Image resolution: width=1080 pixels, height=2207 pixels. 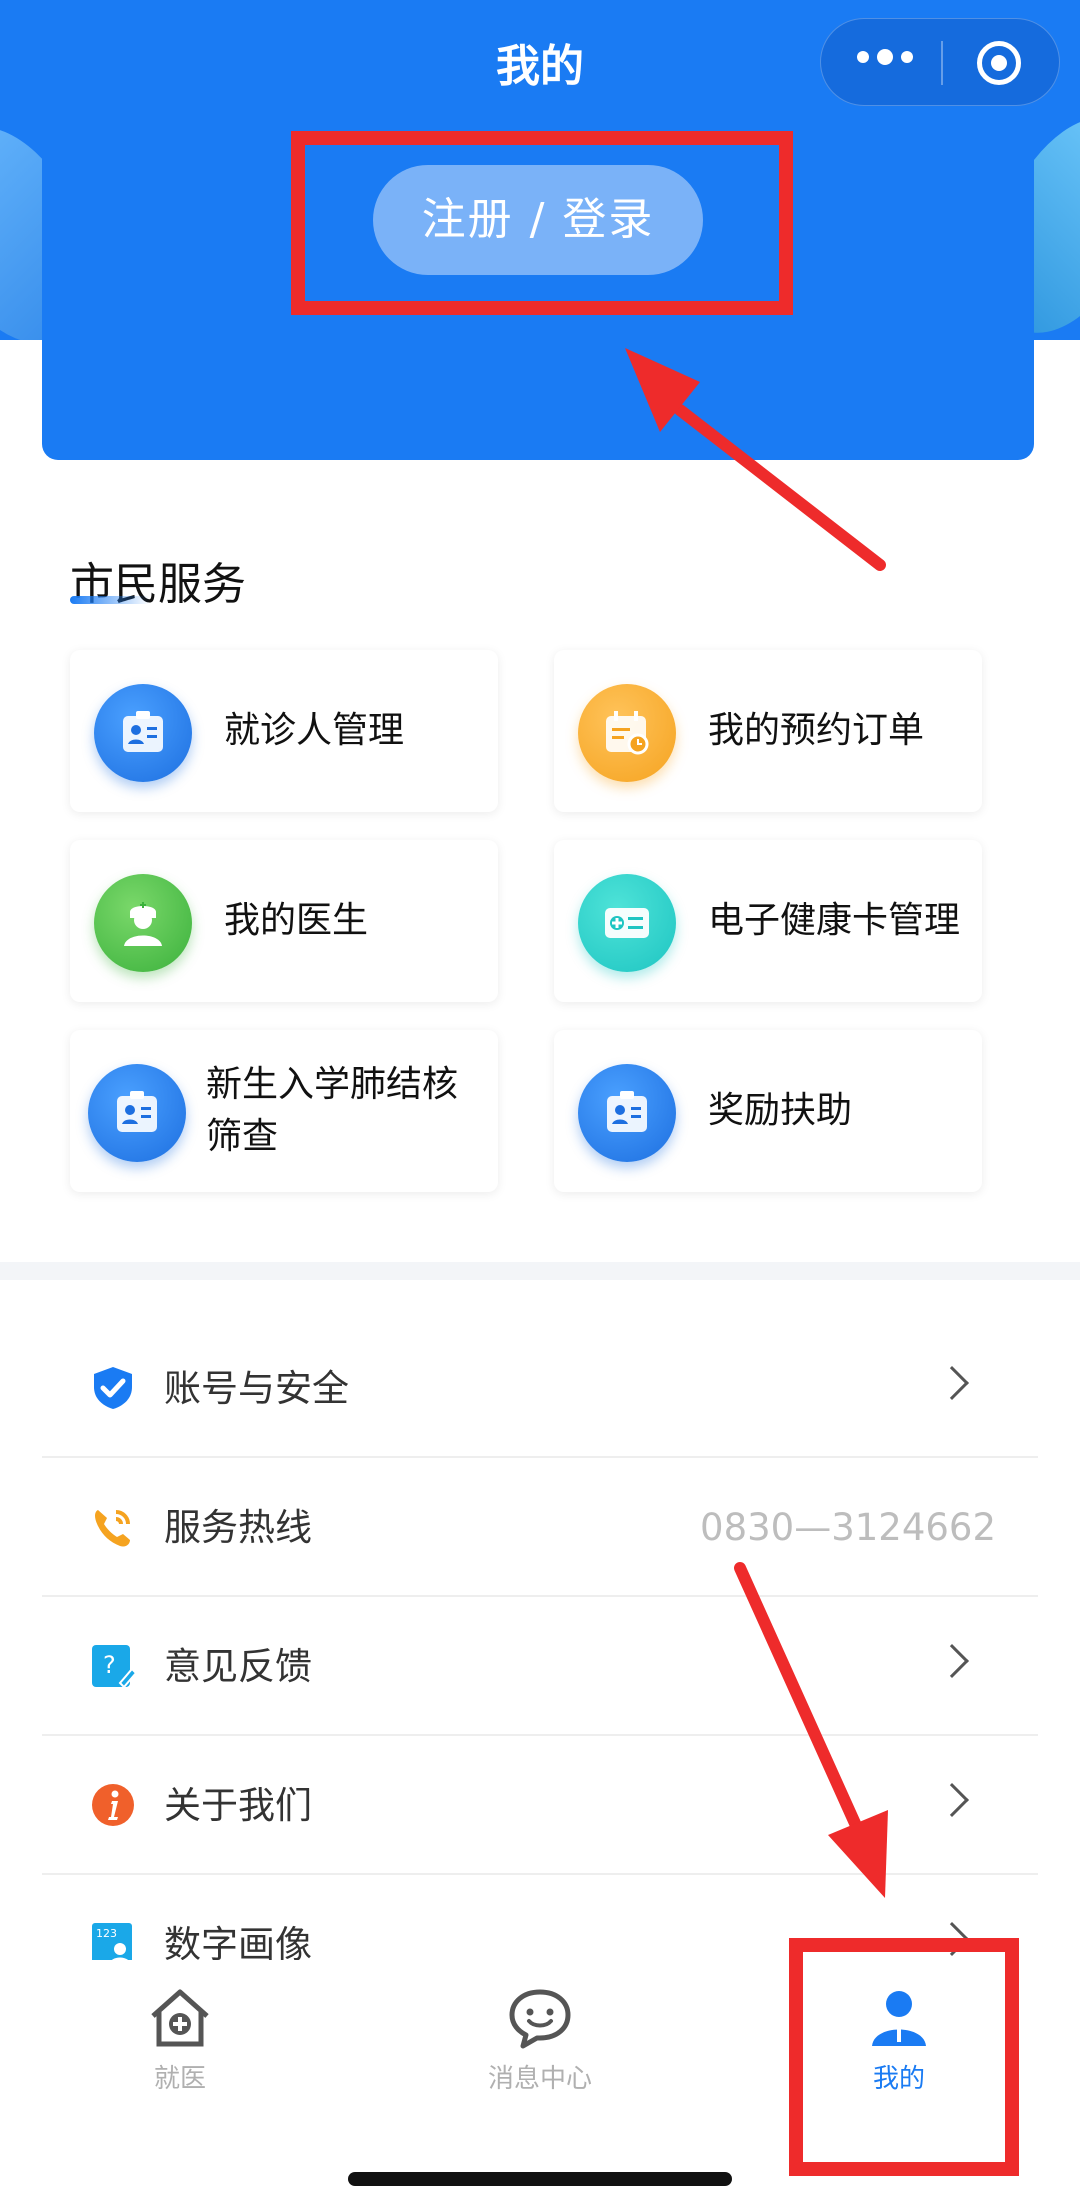 I want to click on annotation-arrow-mine-tab, so click(x=811, y=1730).